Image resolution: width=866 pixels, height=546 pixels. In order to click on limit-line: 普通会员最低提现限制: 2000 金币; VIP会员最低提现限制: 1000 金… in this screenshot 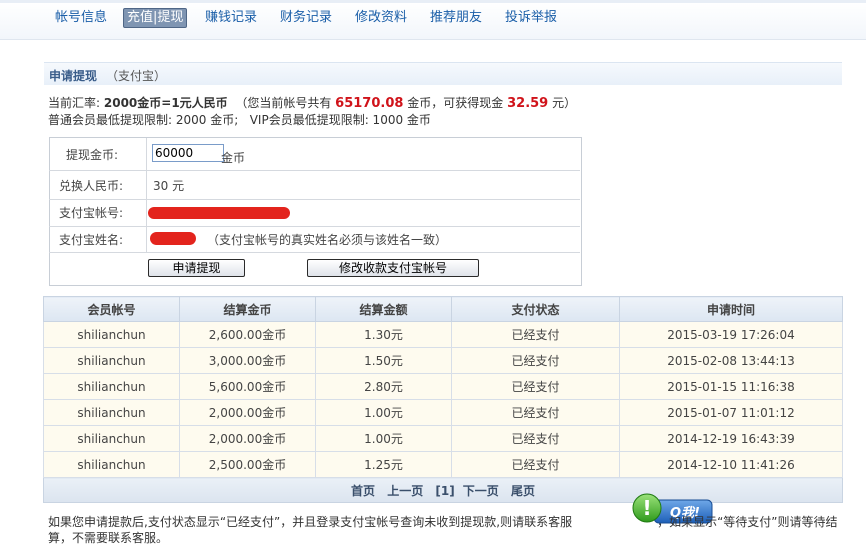, I will do `click(239, 119)`.